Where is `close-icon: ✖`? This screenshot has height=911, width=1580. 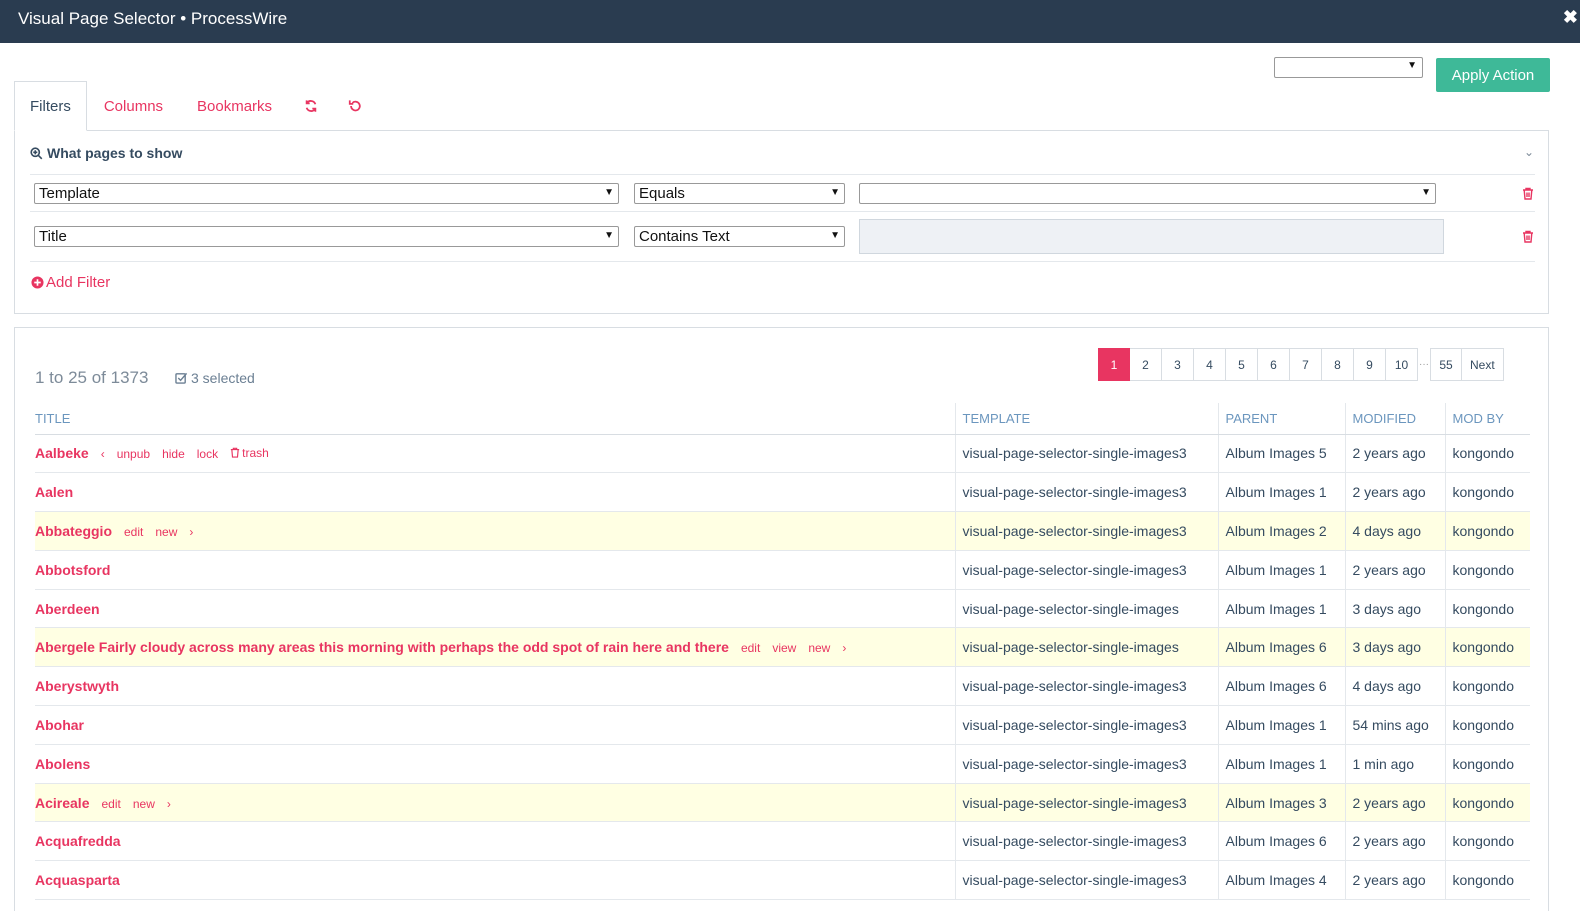 close-icon: ✖ is located at coordinates (1570, 17).